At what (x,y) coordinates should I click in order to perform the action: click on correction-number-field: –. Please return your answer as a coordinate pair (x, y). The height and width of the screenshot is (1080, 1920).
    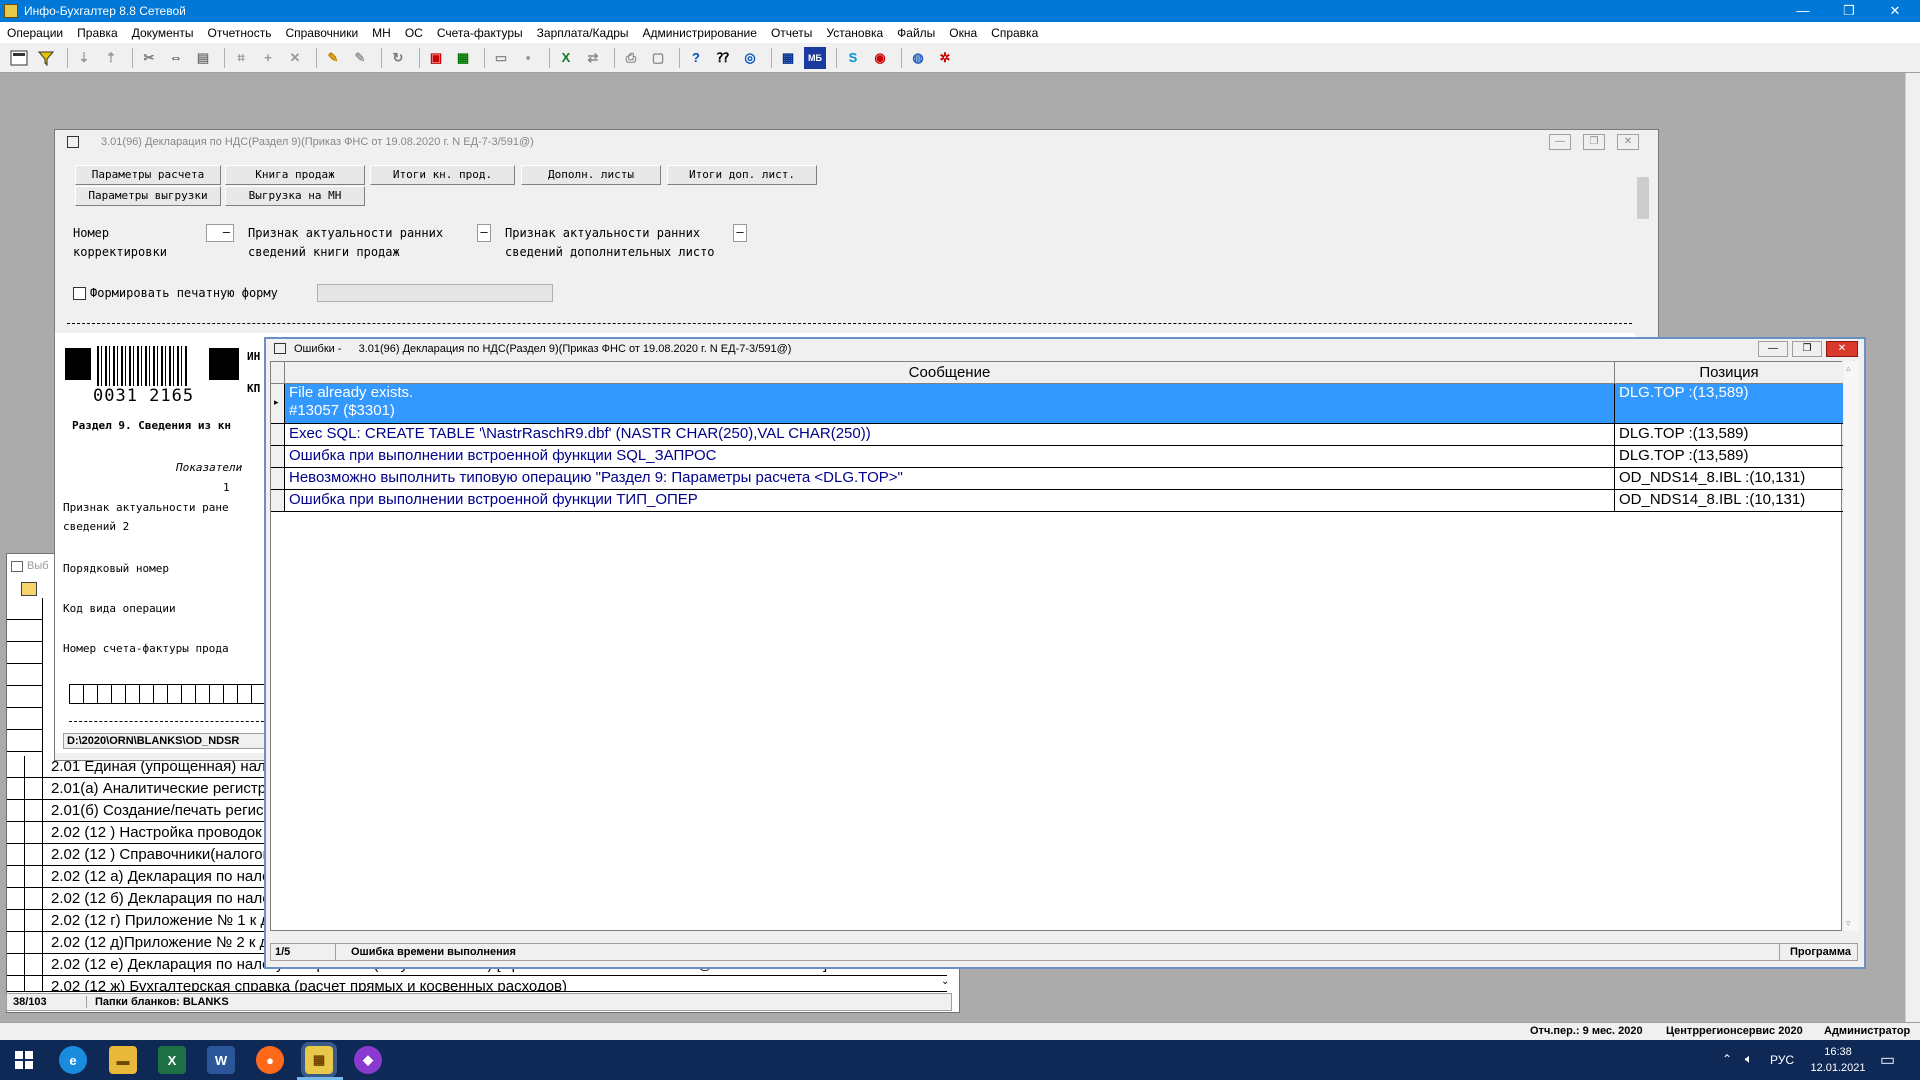
    Looking at the image, I should click on (220, 233).